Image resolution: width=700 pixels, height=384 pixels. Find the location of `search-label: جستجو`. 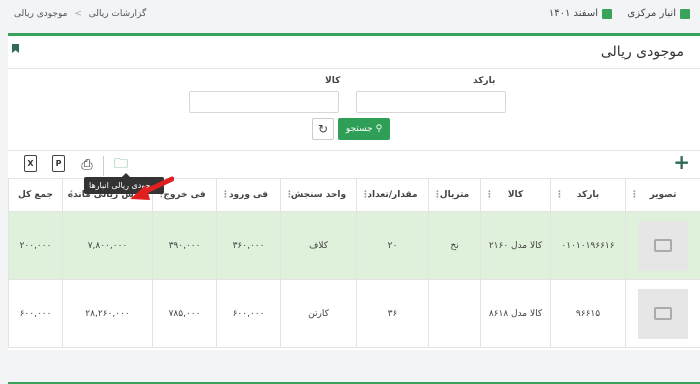

search-label: جستجو is located at coordinates (359, 129).